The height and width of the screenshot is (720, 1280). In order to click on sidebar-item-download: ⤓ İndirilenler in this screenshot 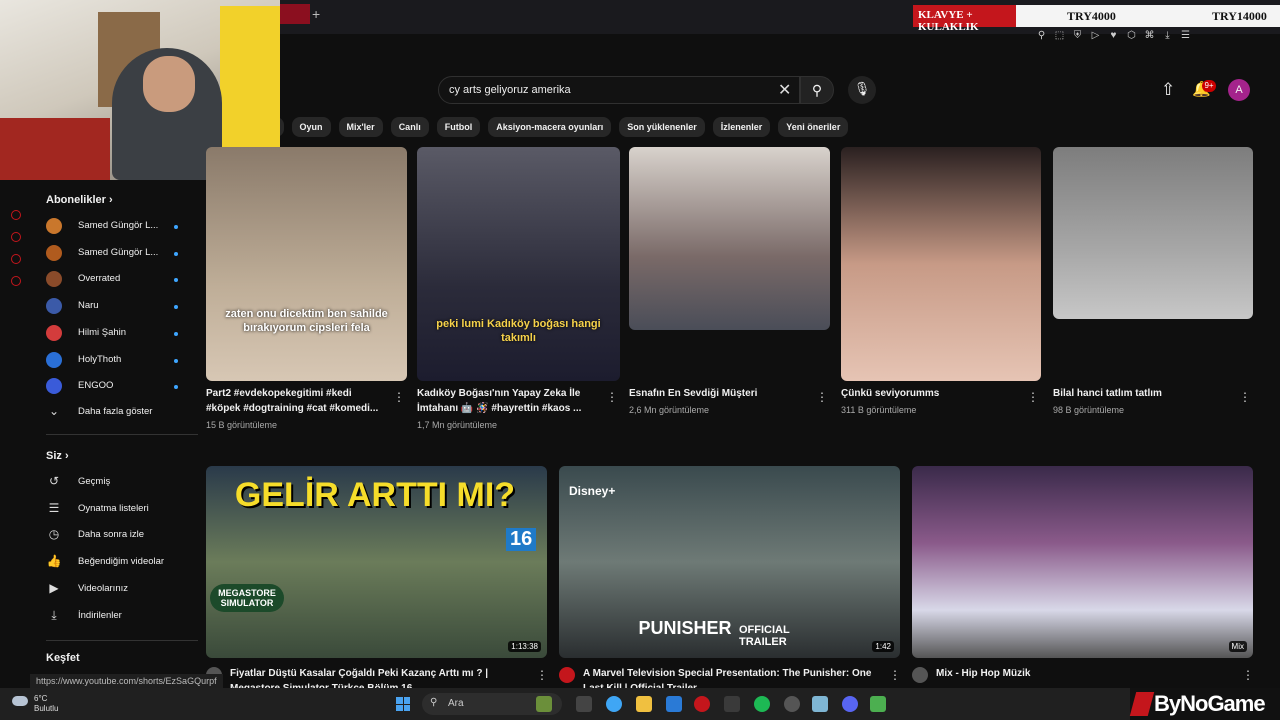, I will do `click(121, 617)`.